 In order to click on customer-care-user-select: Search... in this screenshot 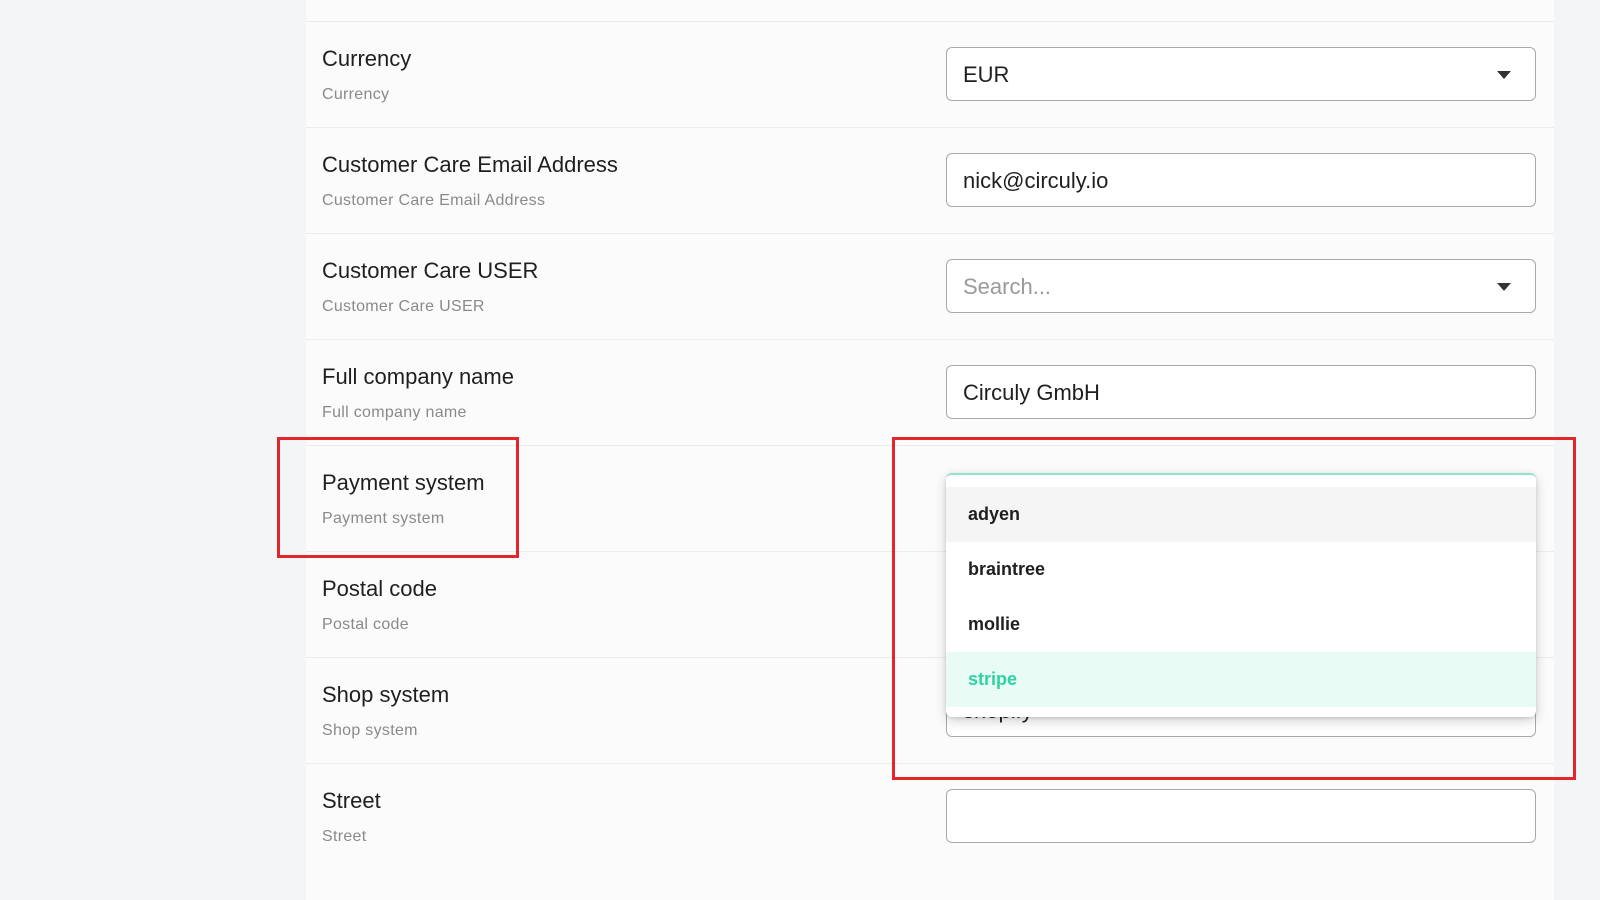, I will do `click(1241, 286)`.